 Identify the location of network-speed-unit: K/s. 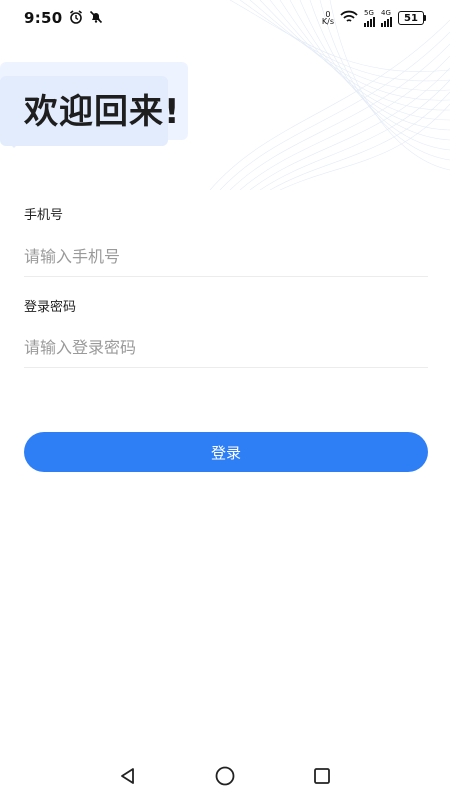
(327, 21).